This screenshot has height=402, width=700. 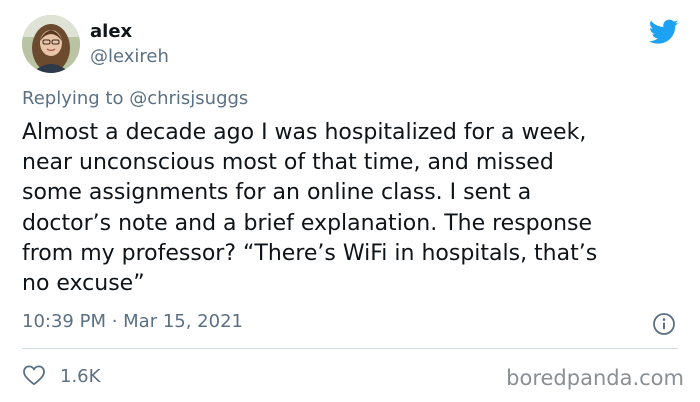 I want to click on author-name: alex, so click(x=111, y=32).